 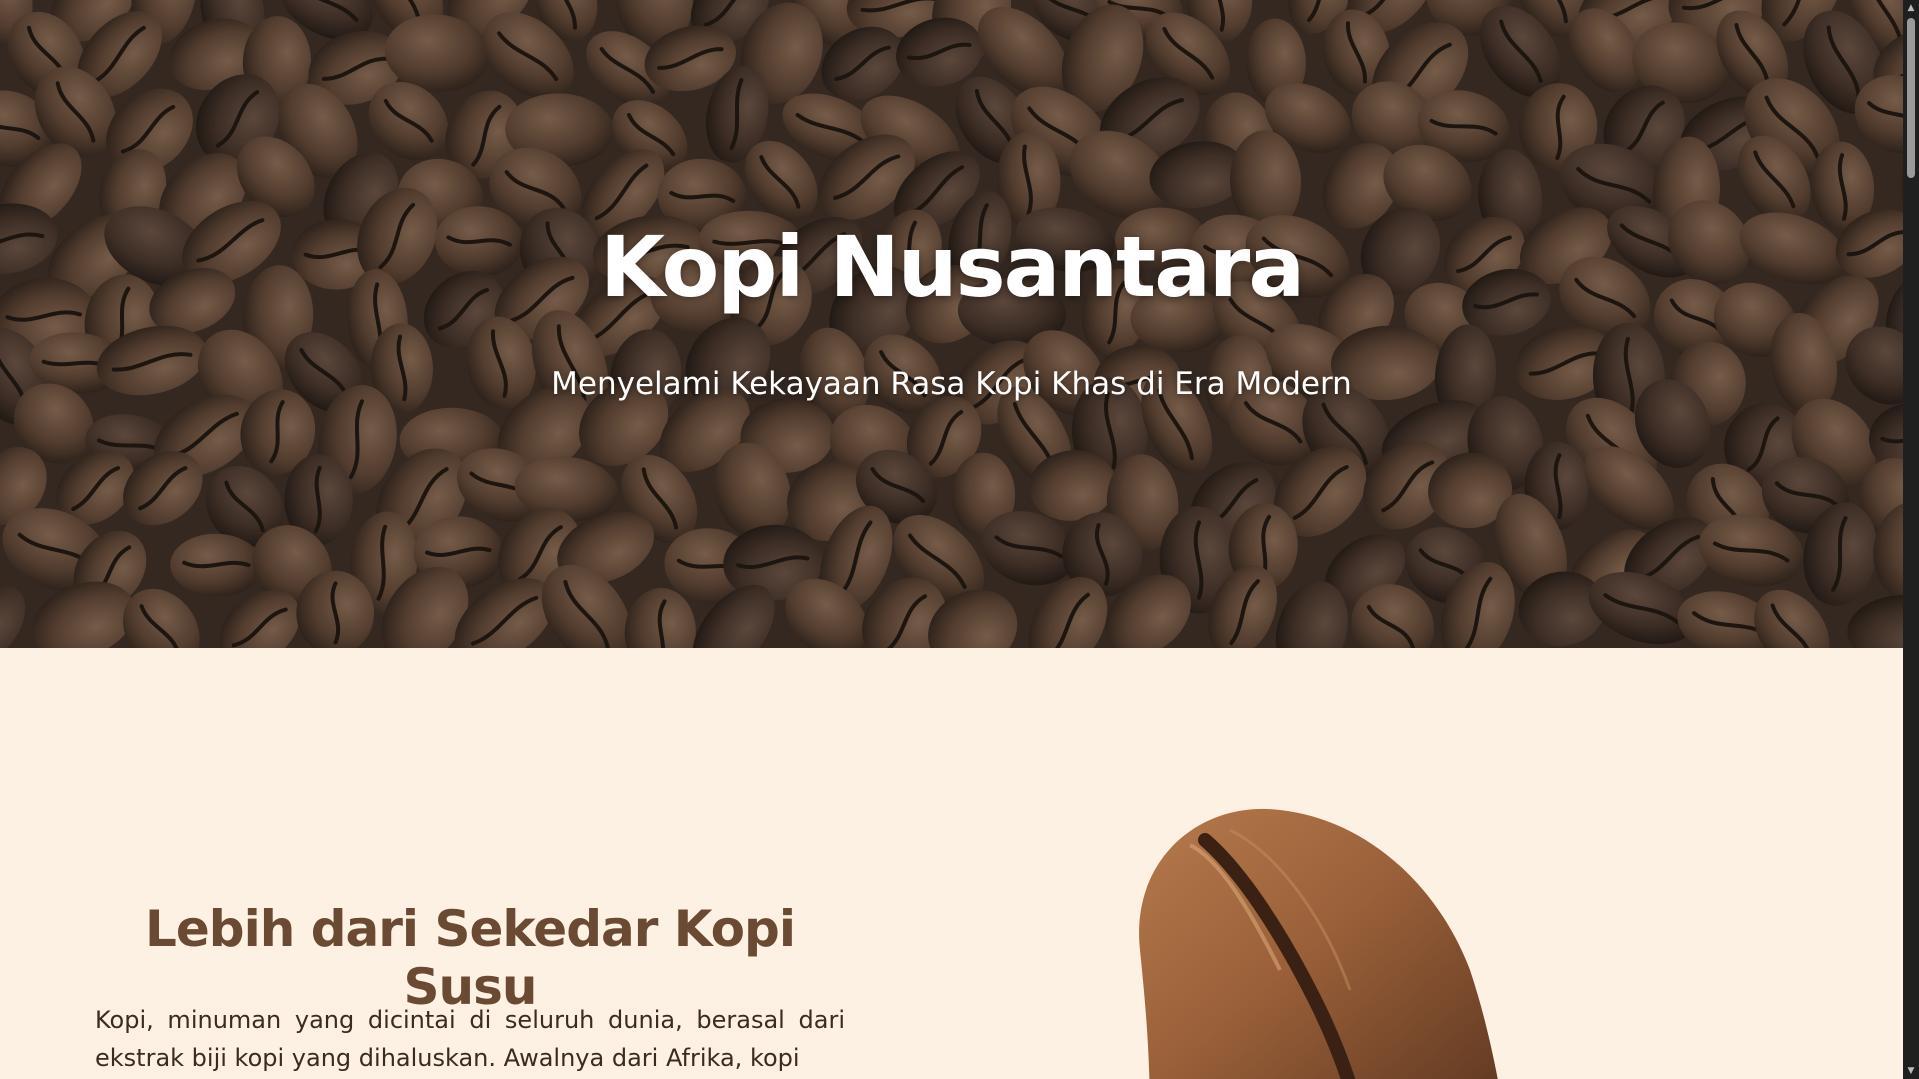 What do you see at coordinates (1318, 943) in the screenshot?
I see `single-coffee-bean-image` at bounding box center [1318, 943].